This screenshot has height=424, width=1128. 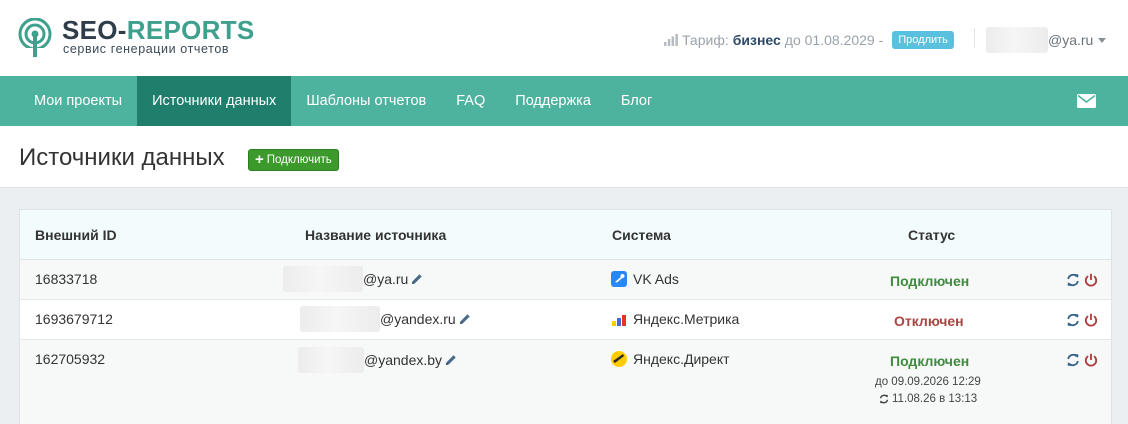 I want to click on connect-button: + Подключить, so click(x=293, y=160).